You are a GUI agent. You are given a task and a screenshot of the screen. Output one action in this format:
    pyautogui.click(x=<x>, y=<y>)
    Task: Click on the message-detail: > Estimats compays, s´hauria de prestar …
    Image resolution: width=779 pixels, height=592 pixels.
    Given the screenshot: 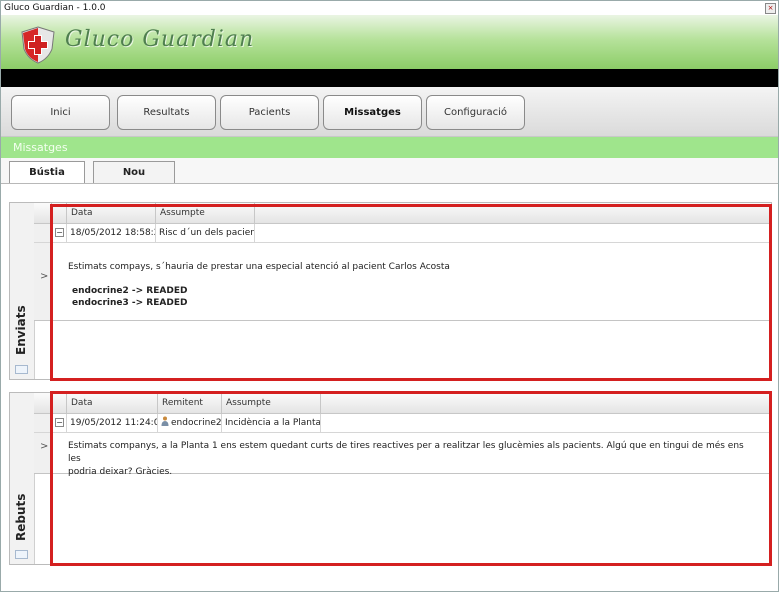 What is the action you would take?
    pyautogui.click(x=402, y=282)
    